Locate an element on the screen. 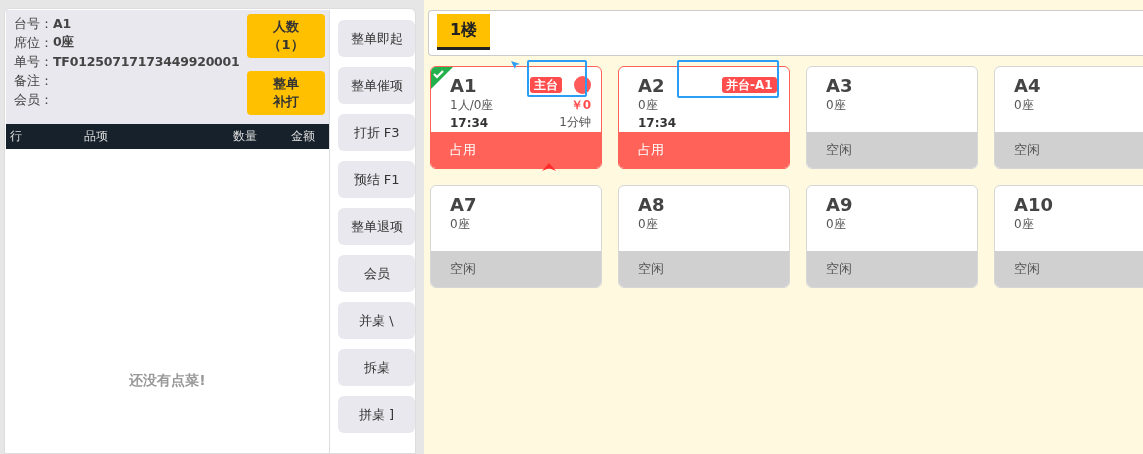 This screenshot has height=454, width=1143. table-card: A3 0座 空闲 is located at coordinates (892, 117).